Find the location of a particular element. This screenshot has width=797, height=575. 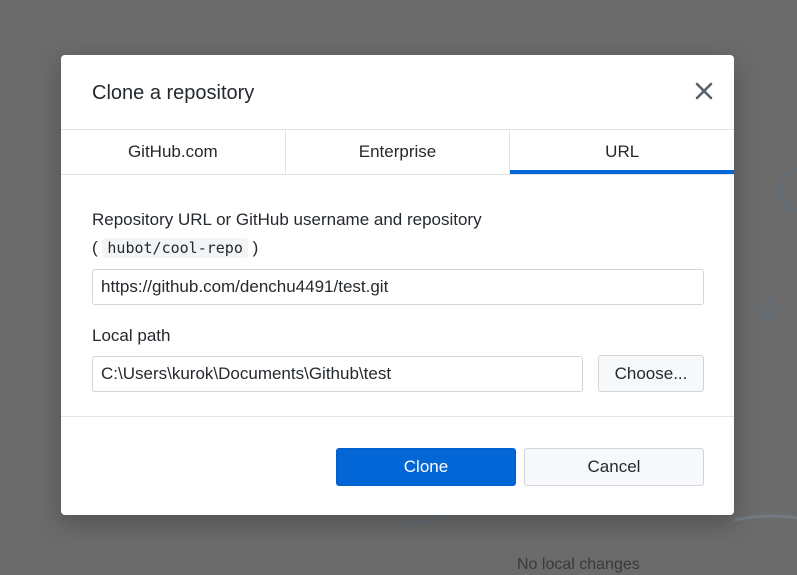

dialog-footer: Clone Cancel is located at coordinates (397, 467).